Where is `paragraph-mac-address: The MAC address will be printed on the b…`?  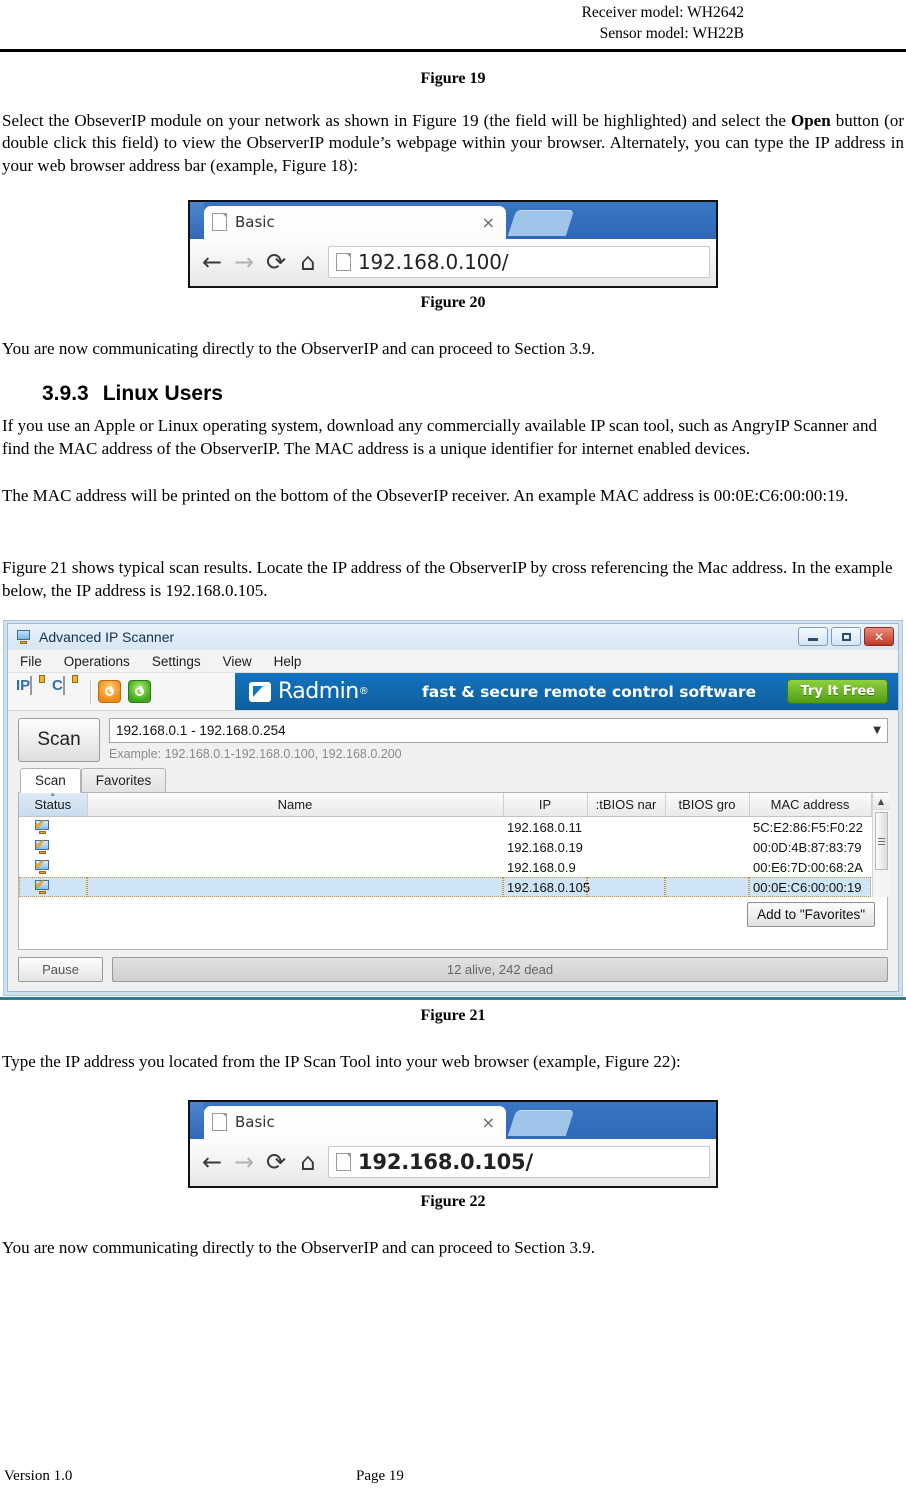
paragraph-mac-address: The MAC address will be printed on the b… is located at coordinates (425, 495).